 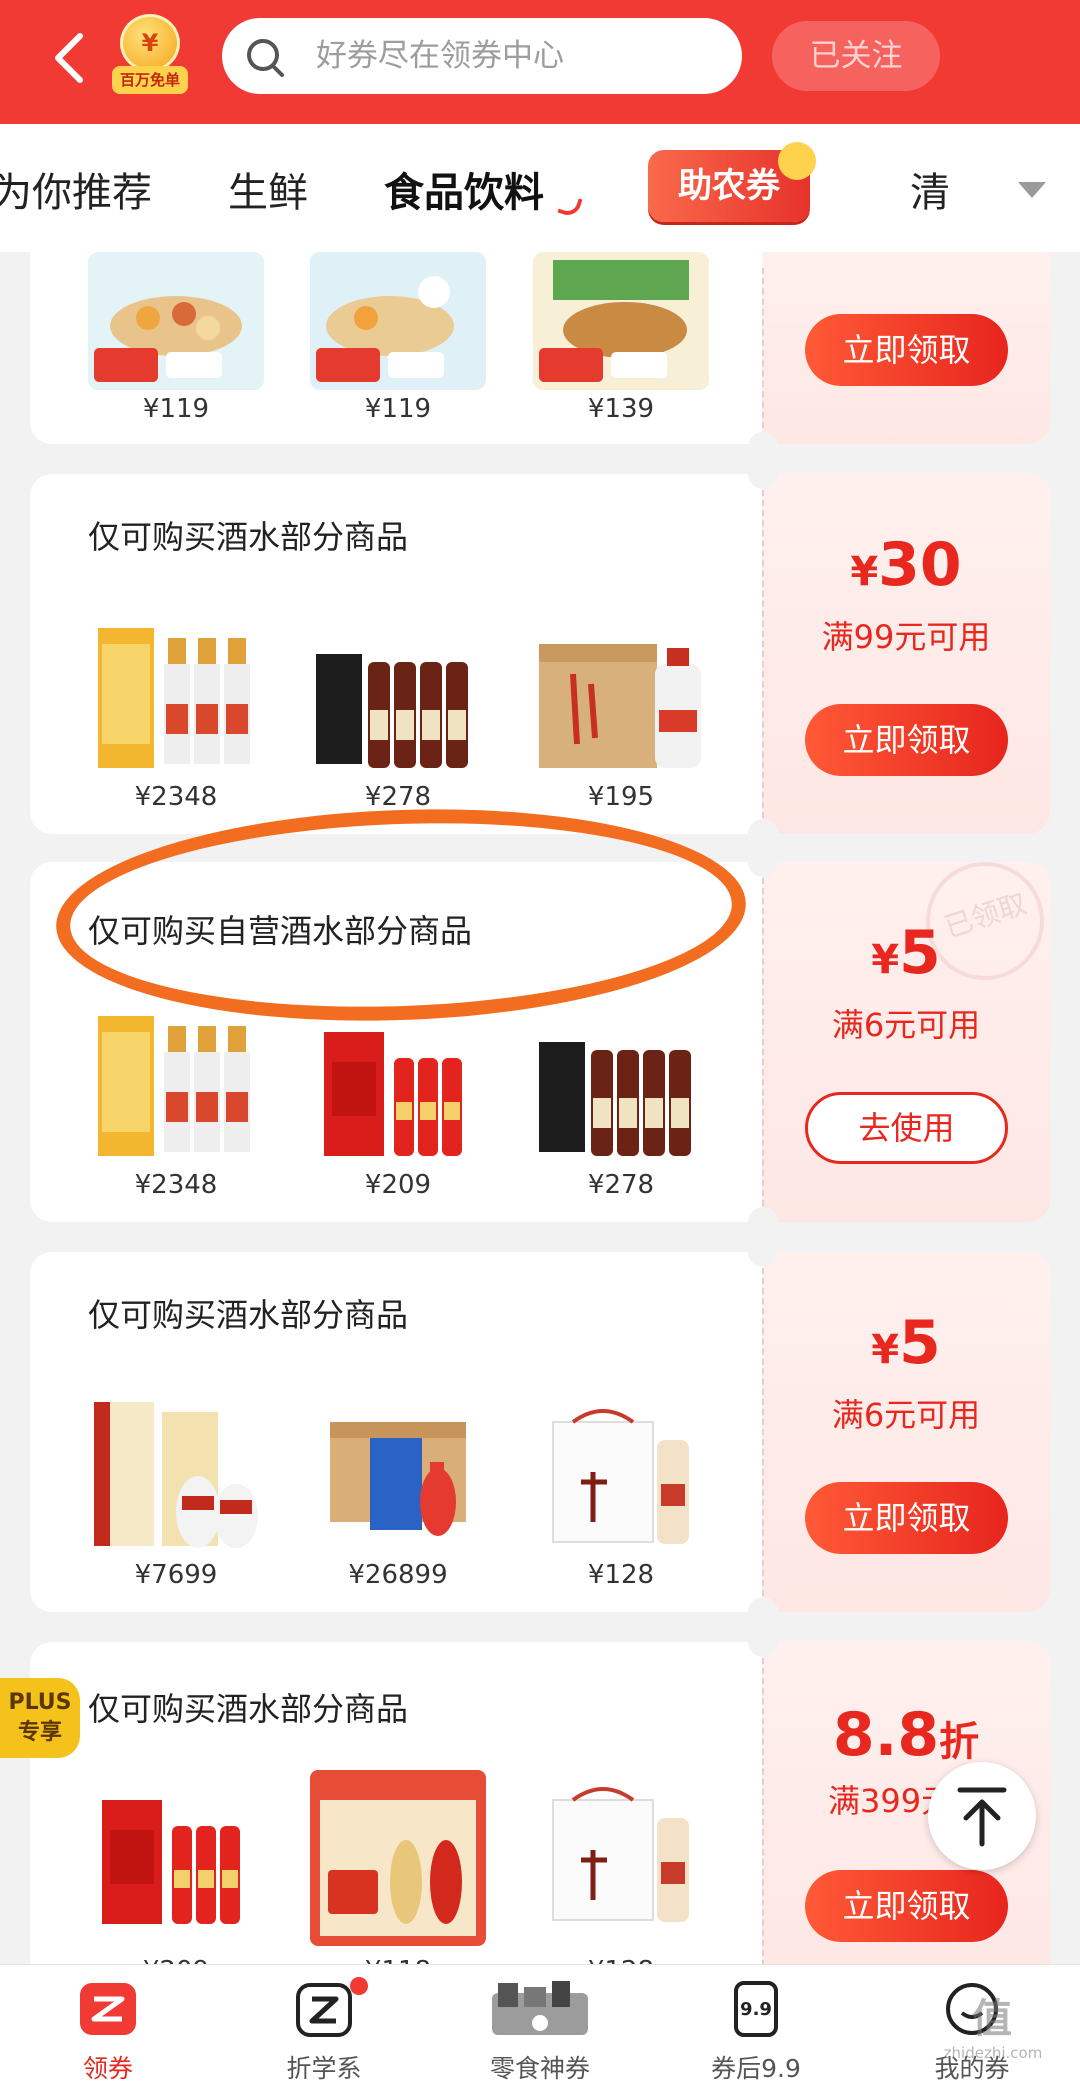 I want to click on chevron-down-icon, so click(x=1032, y=190).